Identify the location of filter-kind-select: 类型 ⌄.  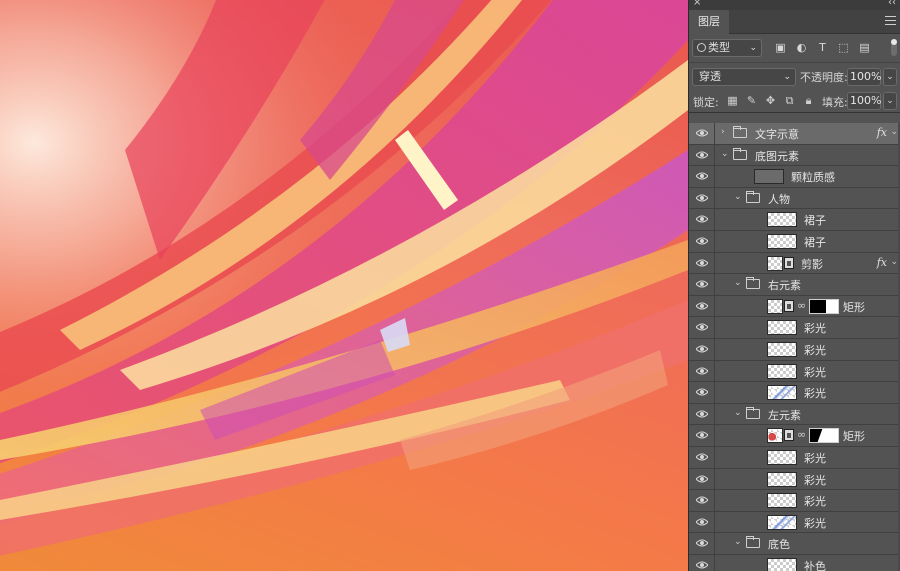
(727, 48).